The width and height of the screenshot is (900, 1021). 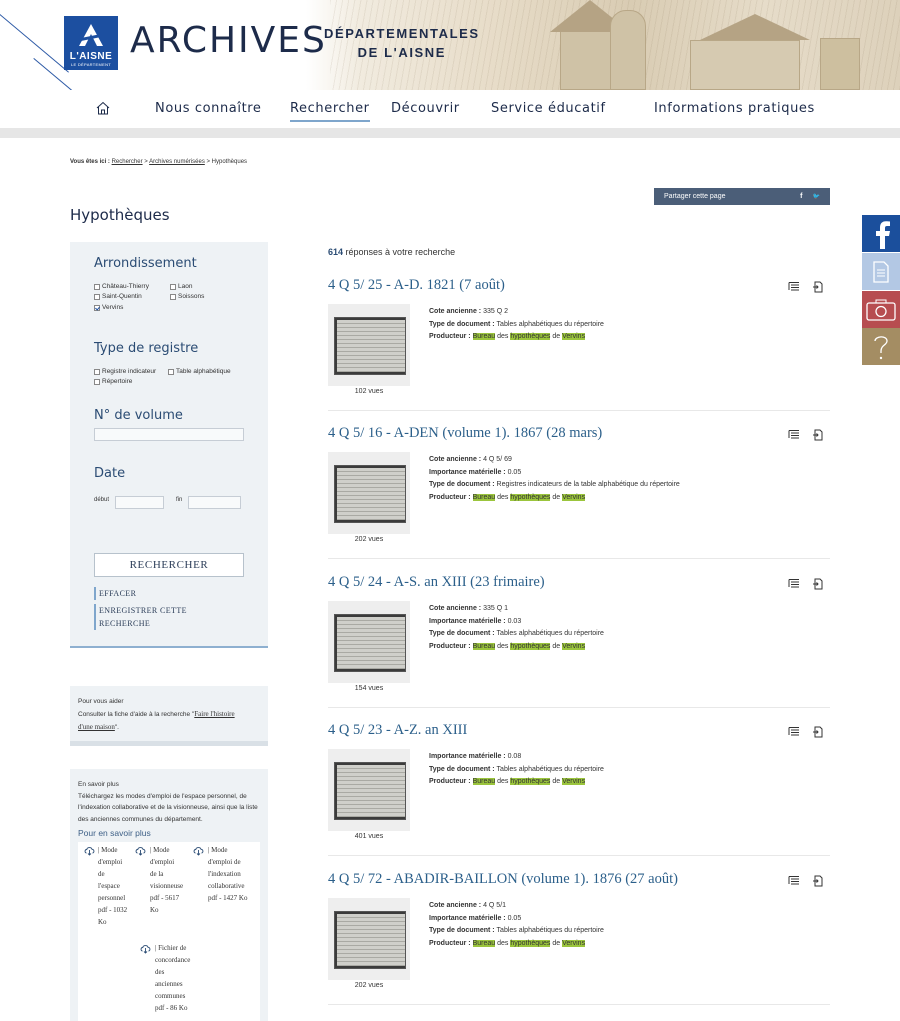 What do you see at coordinates (456, 905) in the screenshot?
I see `metadata-label: Cote ancienne :` at bounding box center [456, 905].